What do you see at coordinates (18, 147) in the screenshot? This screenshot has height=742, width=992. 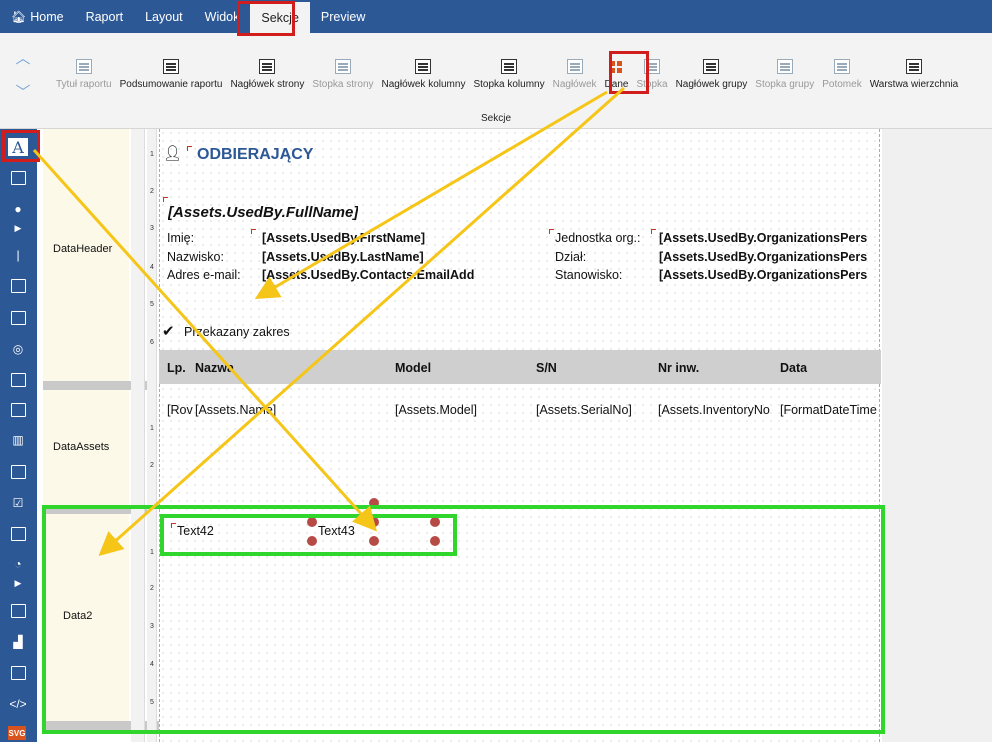 I see `text-object-icon: A` at bounding box center [18, 147].